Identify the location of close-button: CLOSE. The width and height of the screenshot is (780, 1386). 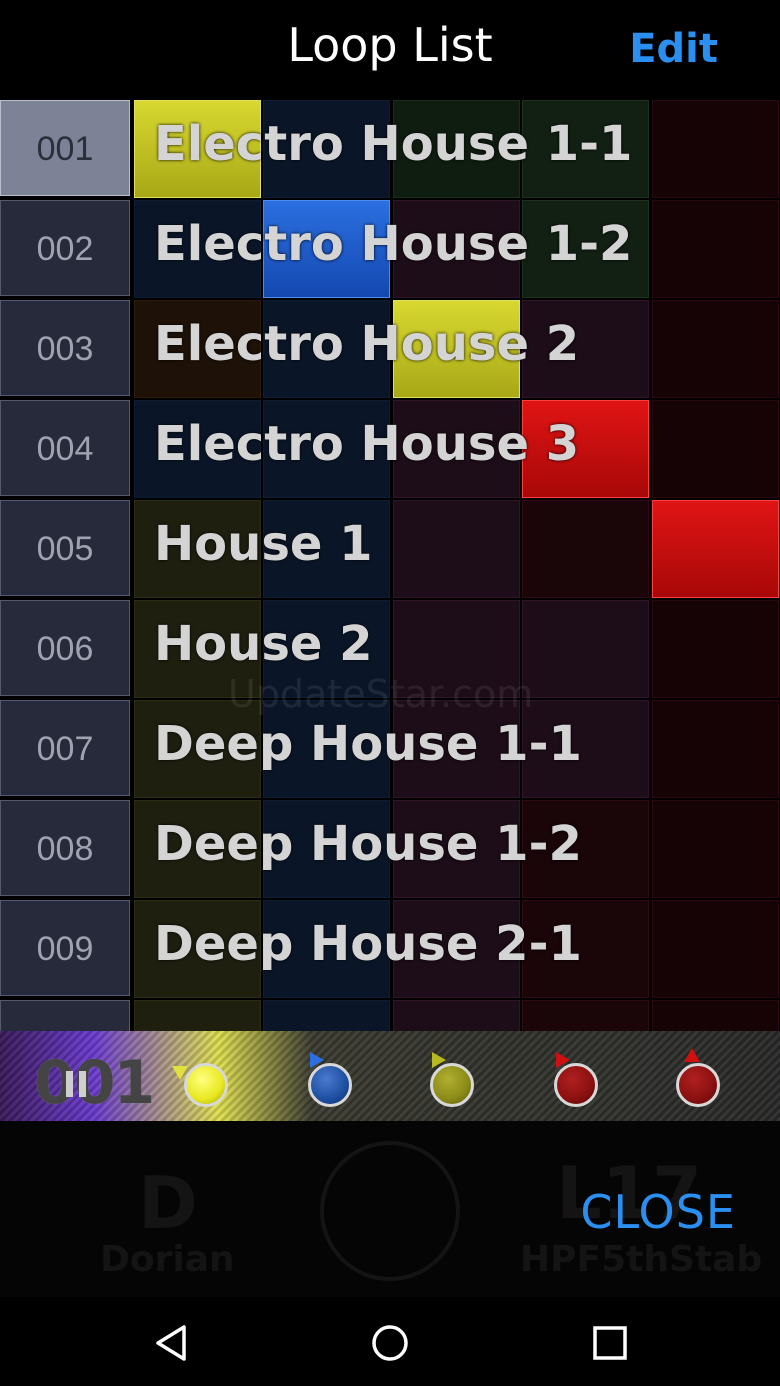
(658, 1212).